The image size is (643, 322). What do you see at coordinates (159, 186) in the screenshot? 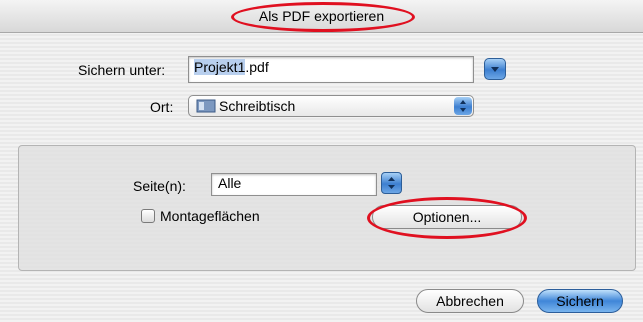
I see `pages-label: Seite(n):` at bounding box center [159, 186].